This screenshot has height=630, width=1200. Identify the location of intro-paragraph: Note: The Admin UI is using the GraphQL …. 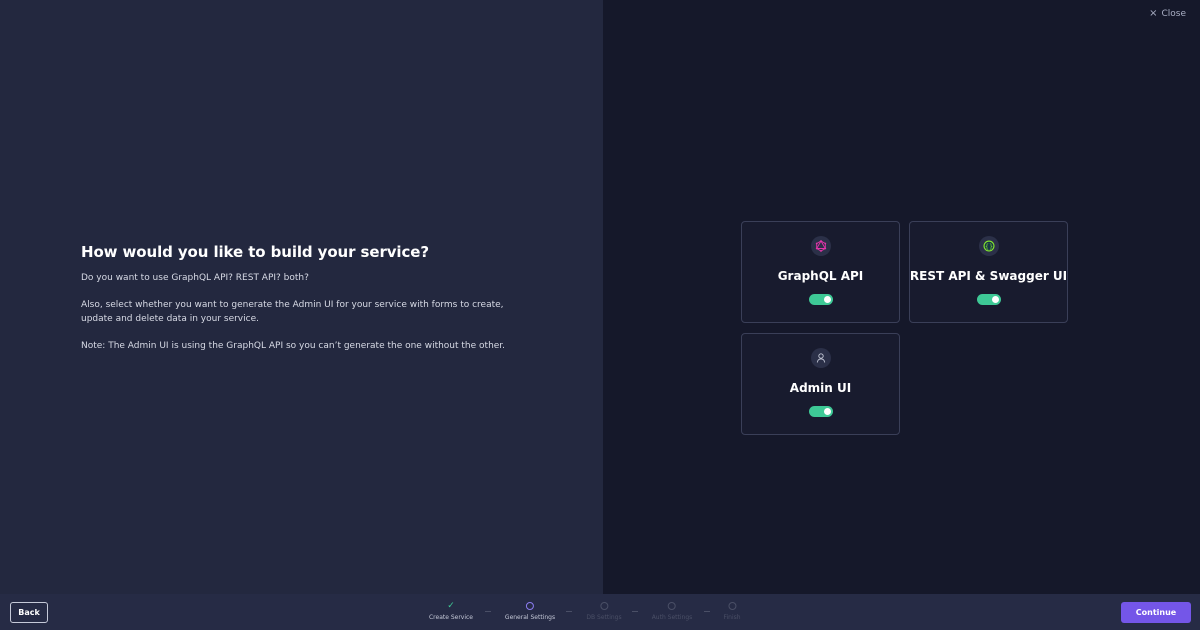
(293, 346).